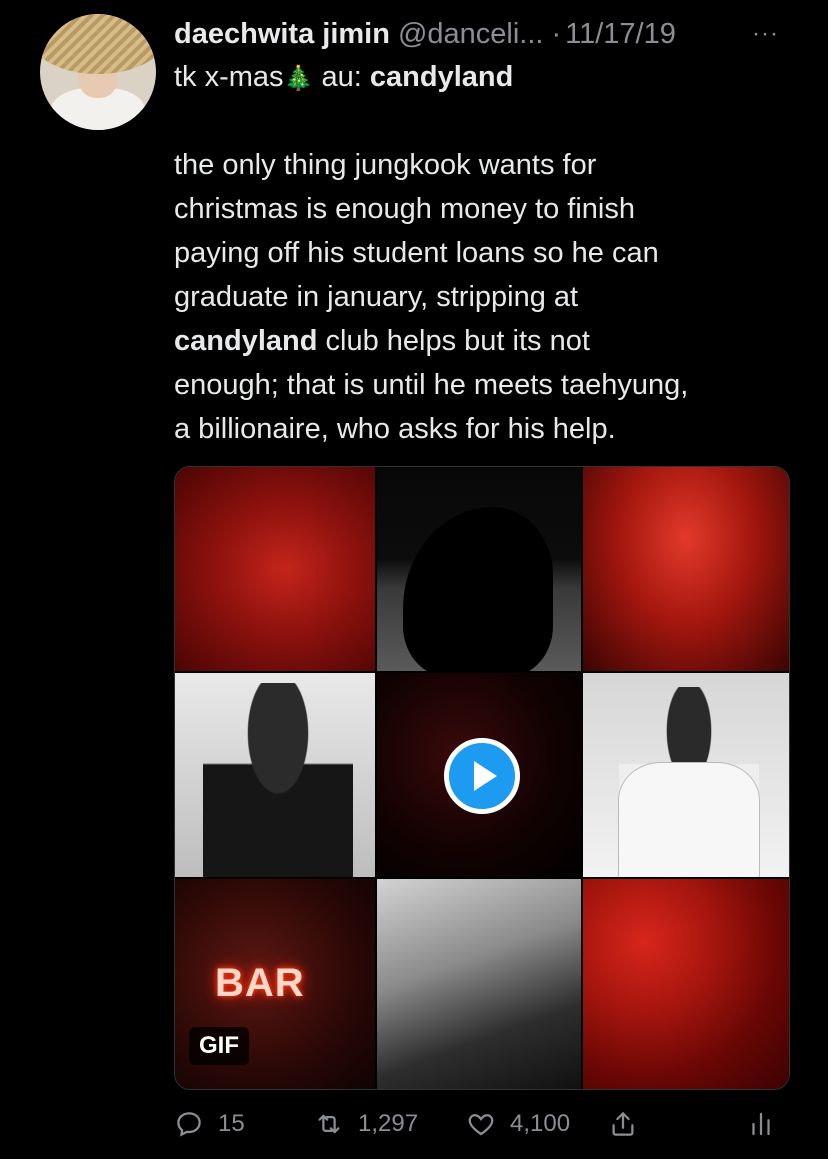 This screenshot has width=828, height=1159. Describe the element at coordinates (479, 569) in the screenshot. I see `collage-cell-silhouette` at that location.